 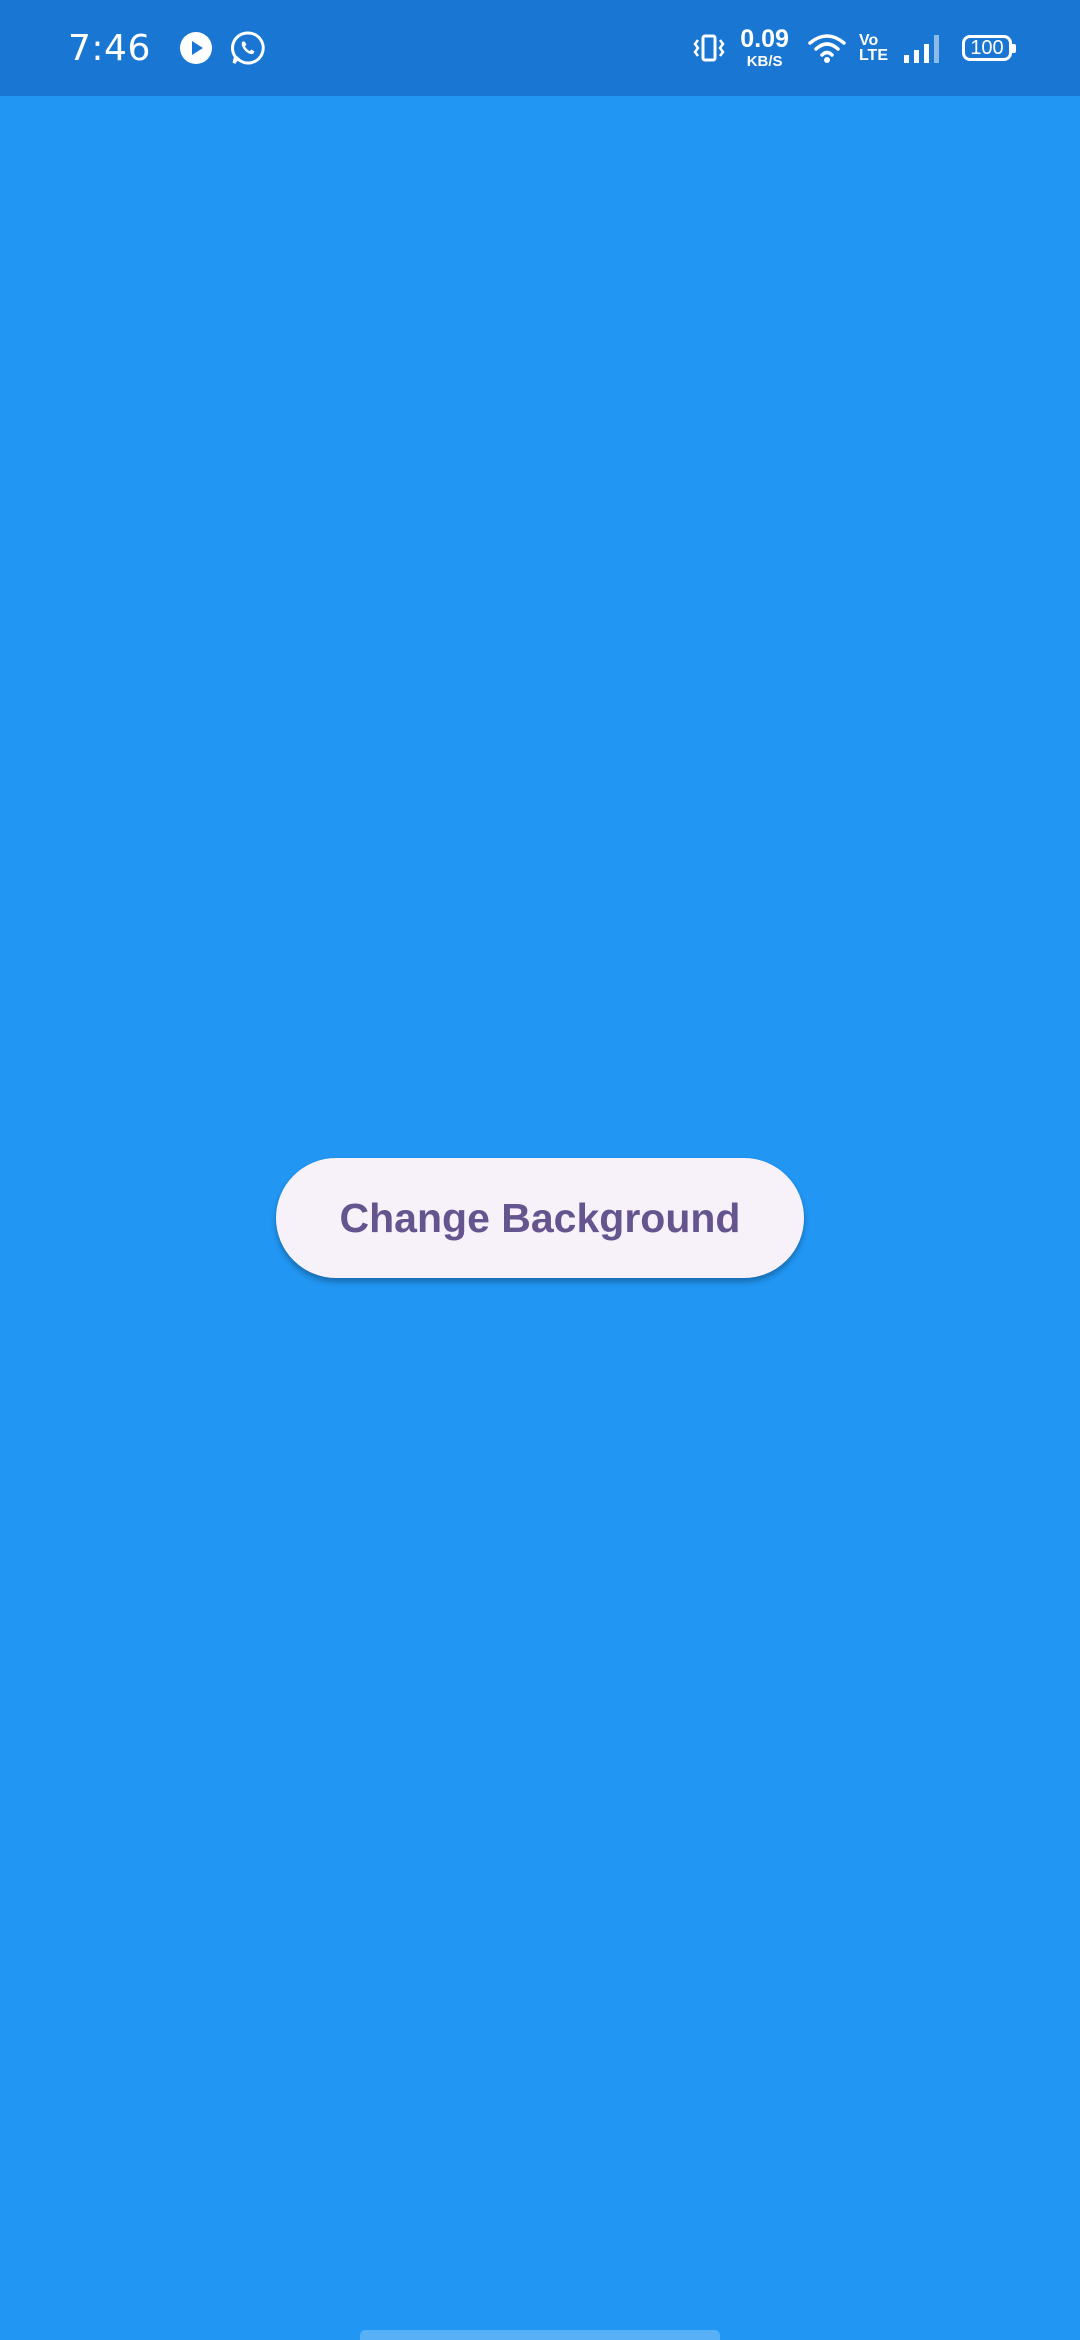 What do you see at coordinates (764, 61) in the screenshot?
I see `network-speed-unit: KB/S` at bounding box center [764, 61].